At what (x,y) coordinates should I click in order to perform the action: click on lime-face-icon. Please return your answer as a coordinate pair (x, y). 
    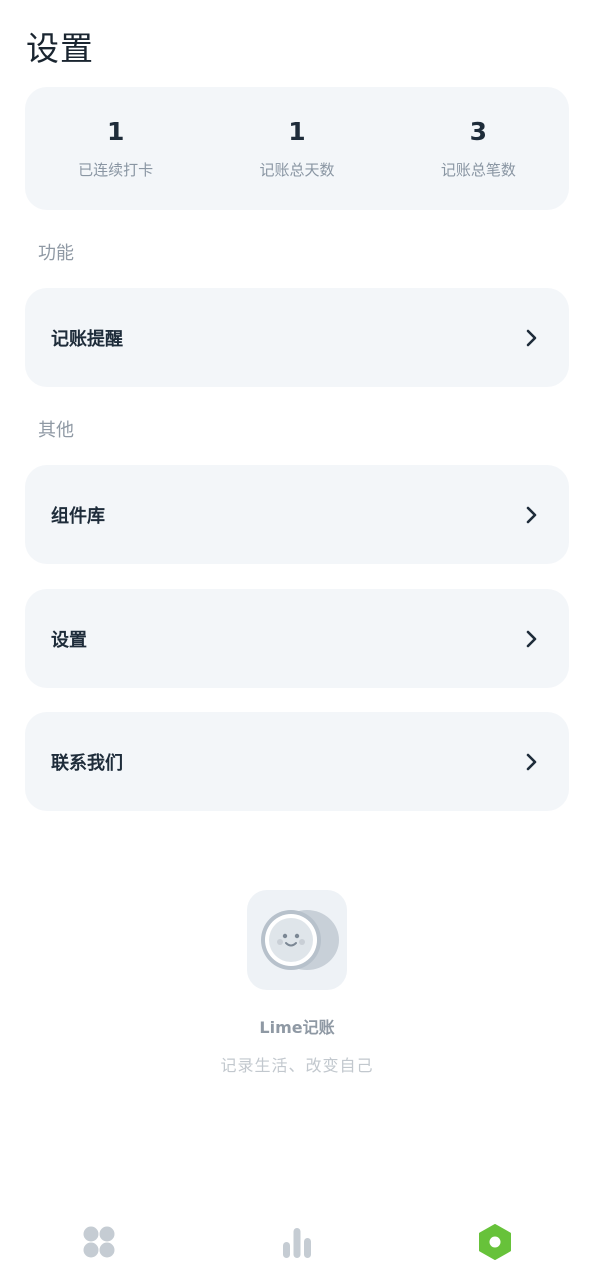
    Looking at the image, I should click on (300, 940).